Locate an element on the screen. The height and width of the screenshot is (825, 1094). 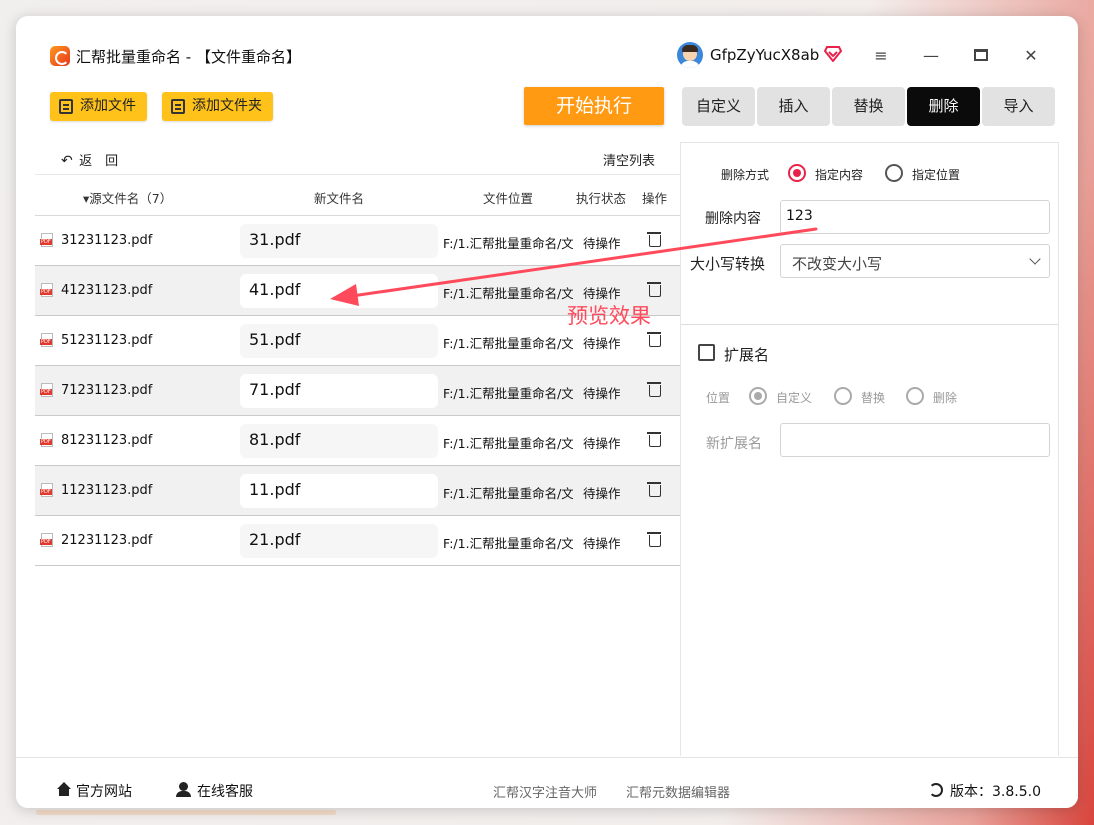
section-divider is located at coordinates (870, 324).